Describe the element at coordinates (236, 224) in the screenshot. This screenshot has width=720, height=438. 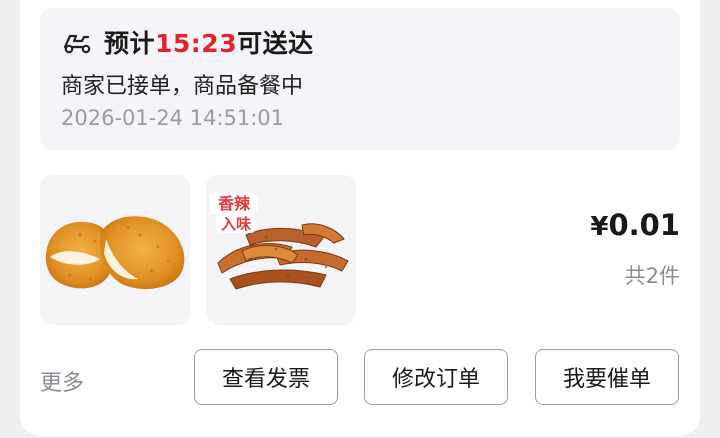
I see `badge-line-2: 入味` at that location.